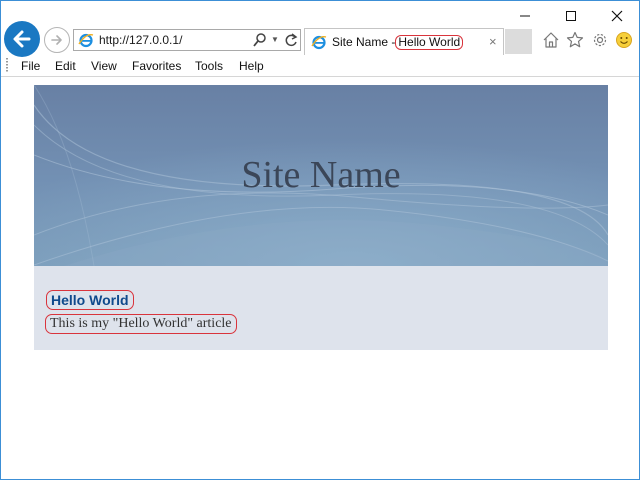 The image size is (640, 480). What do you see at coordinates (291, 40) in the screenshot?
I see `refresh-icon` at bounding box center [291, 40].